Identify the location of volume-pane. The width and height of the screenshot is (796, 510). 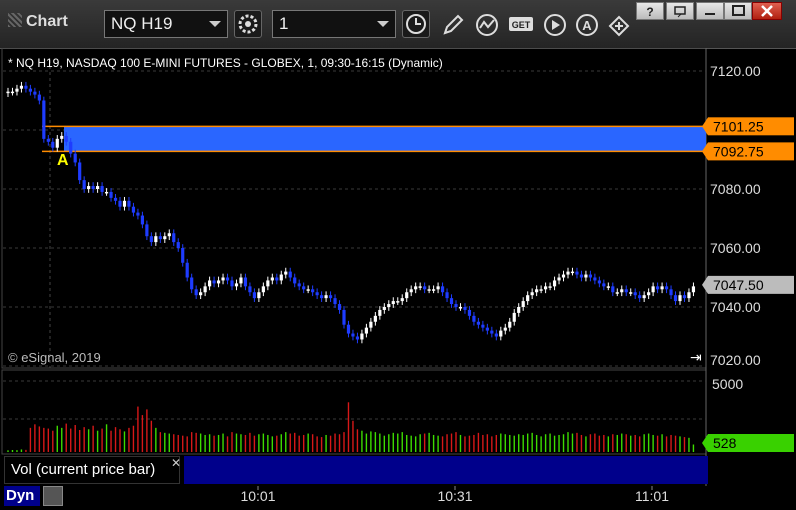
(354, 412).